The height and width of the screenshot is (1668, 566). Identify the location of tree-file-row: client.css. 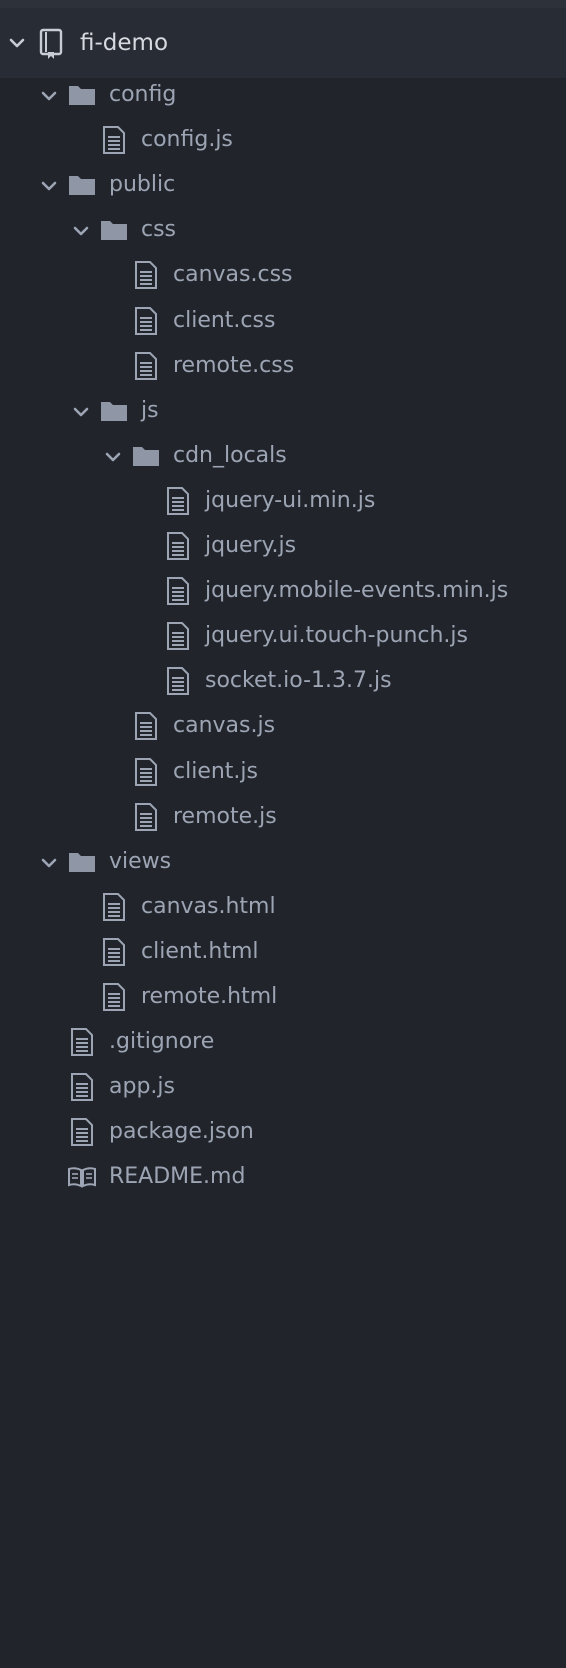
(283, 321).